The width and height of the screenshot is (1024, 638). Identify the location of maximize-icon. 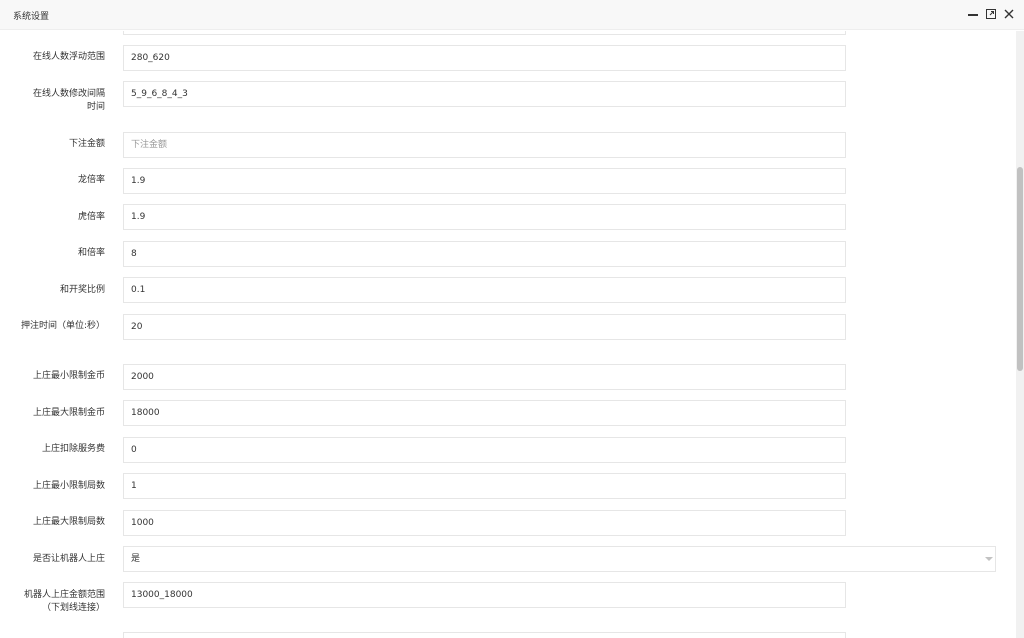
(991, 14).